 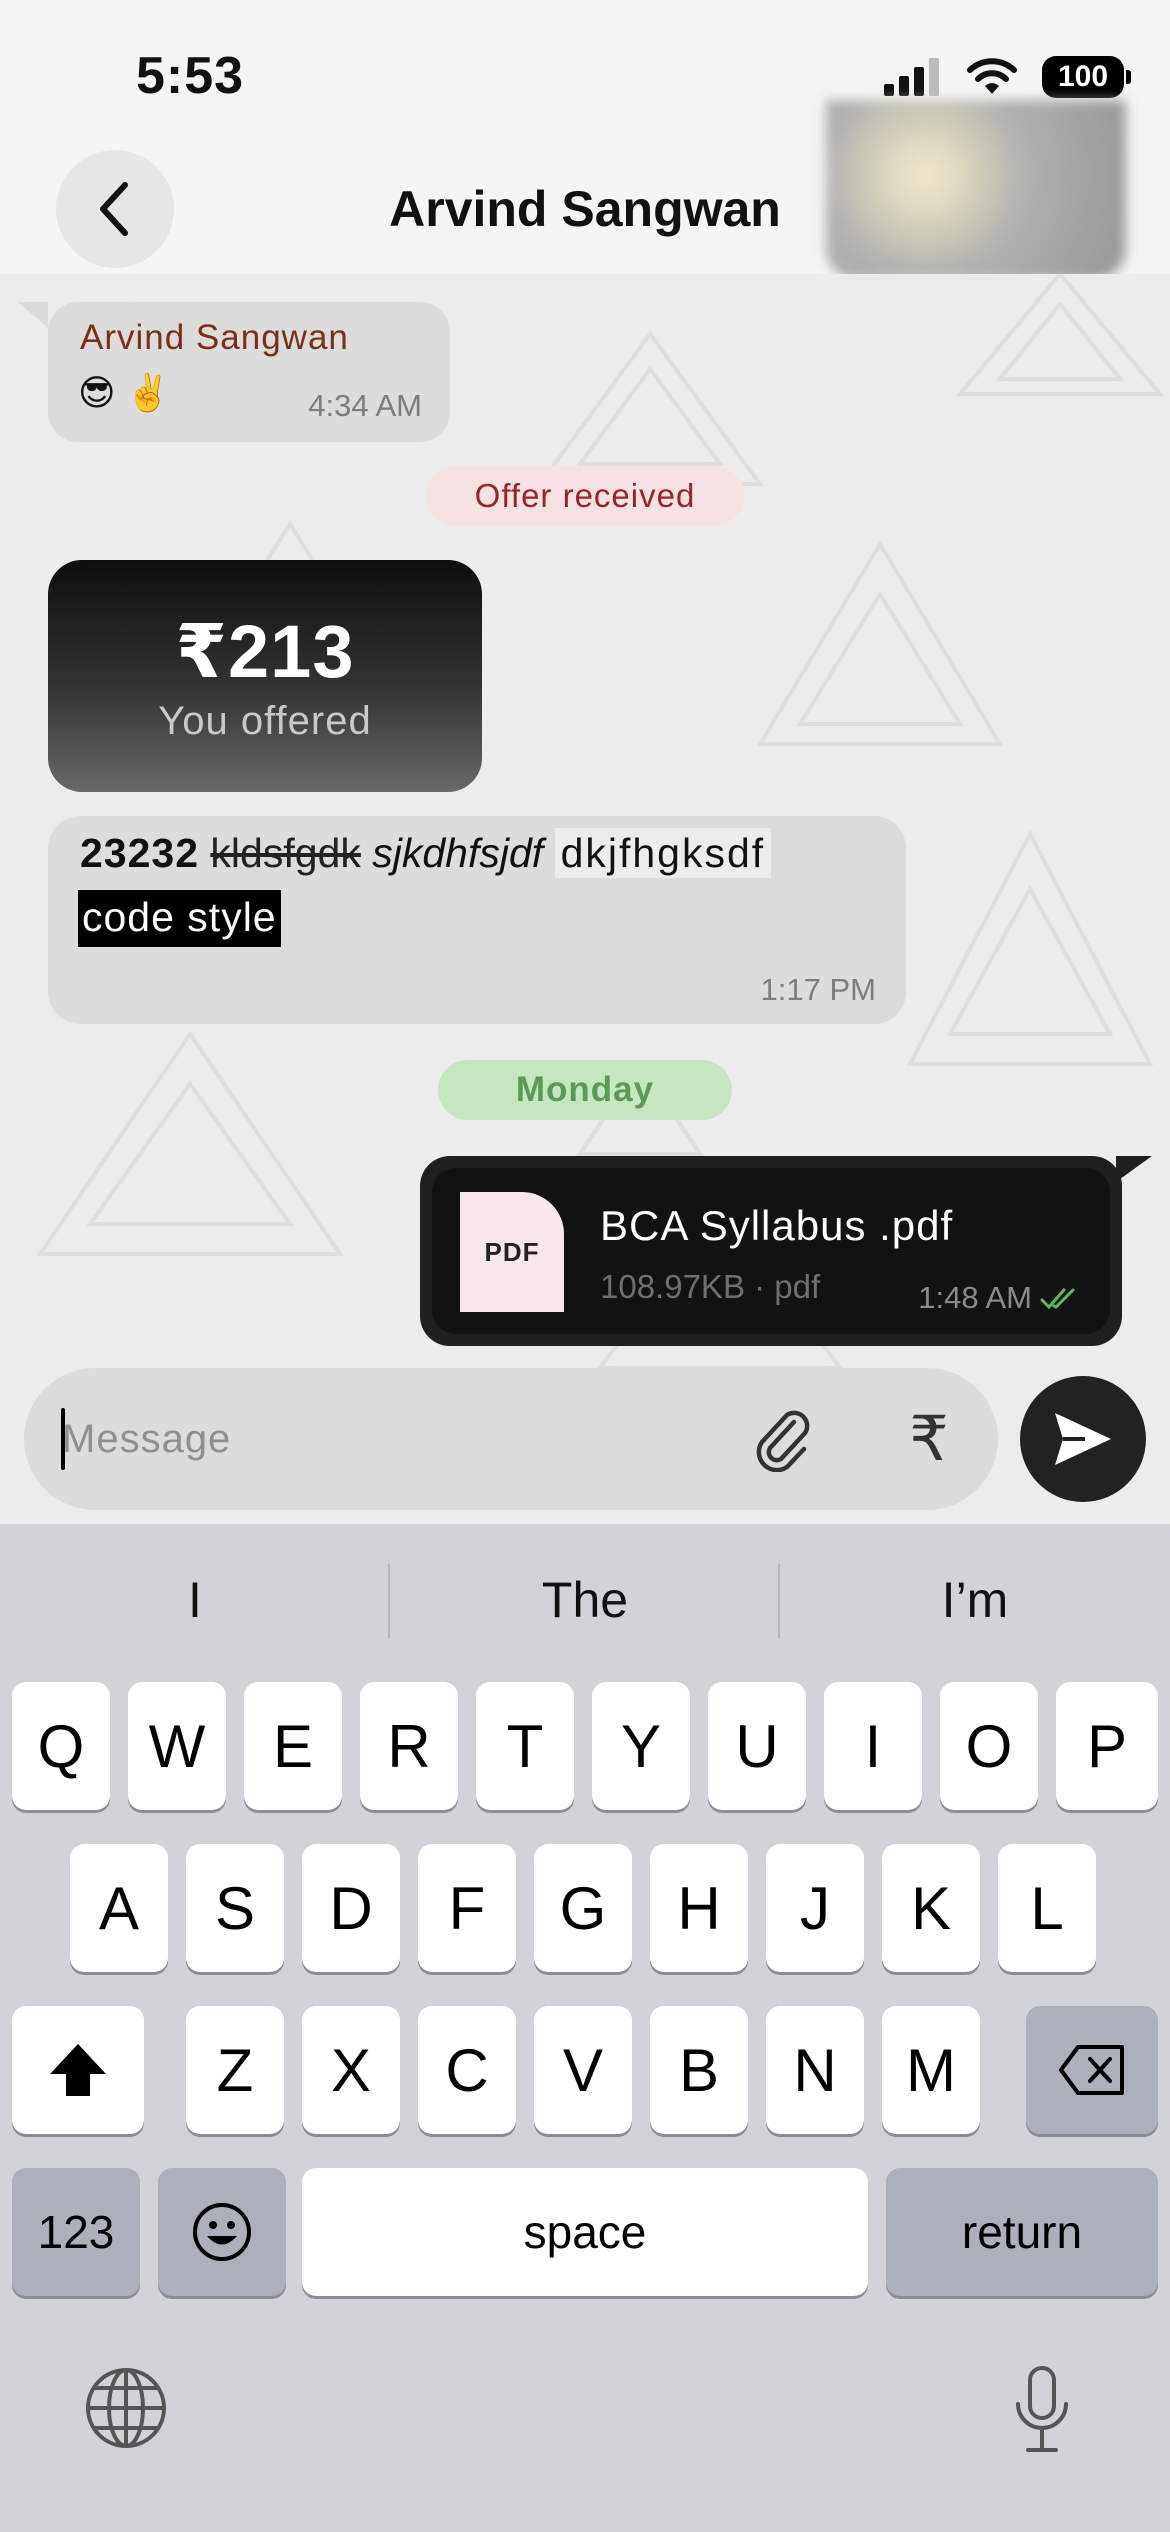 I want to click on message-input-container: ₹, so click(x=511, y=1439).